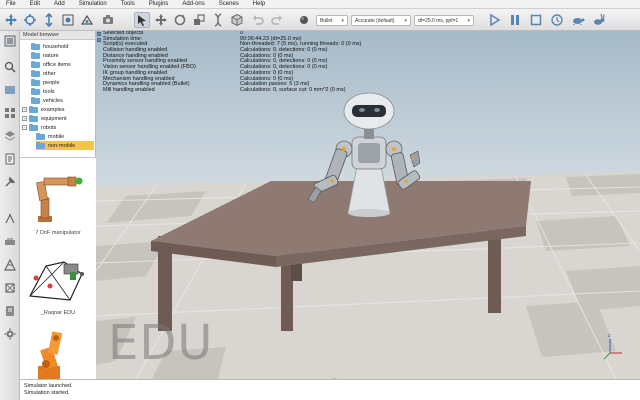  Describe the element at coordinates (10, 242) in the screenshot. I see `collection-modules-icon` at that location.